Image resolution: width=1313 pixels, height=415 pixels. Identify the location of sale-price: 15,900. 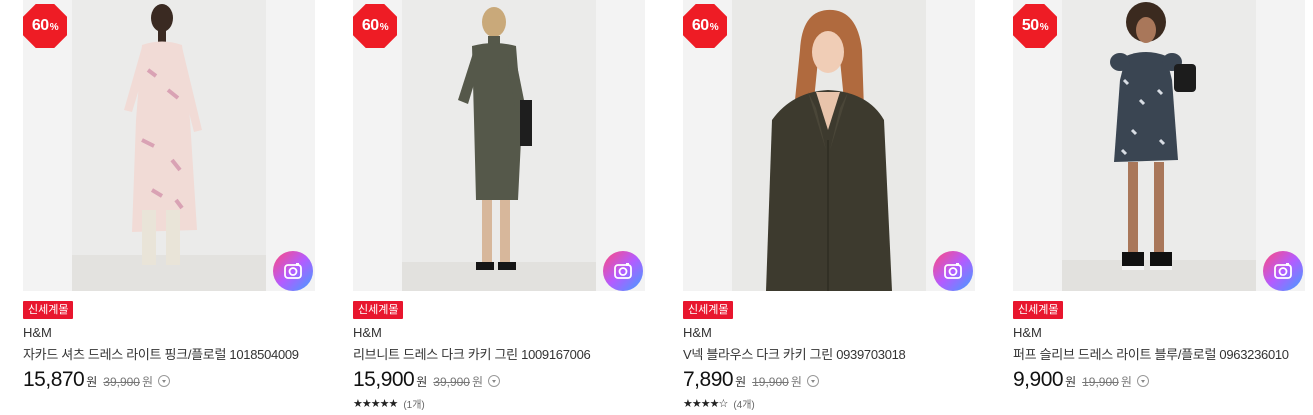
(384, 379).